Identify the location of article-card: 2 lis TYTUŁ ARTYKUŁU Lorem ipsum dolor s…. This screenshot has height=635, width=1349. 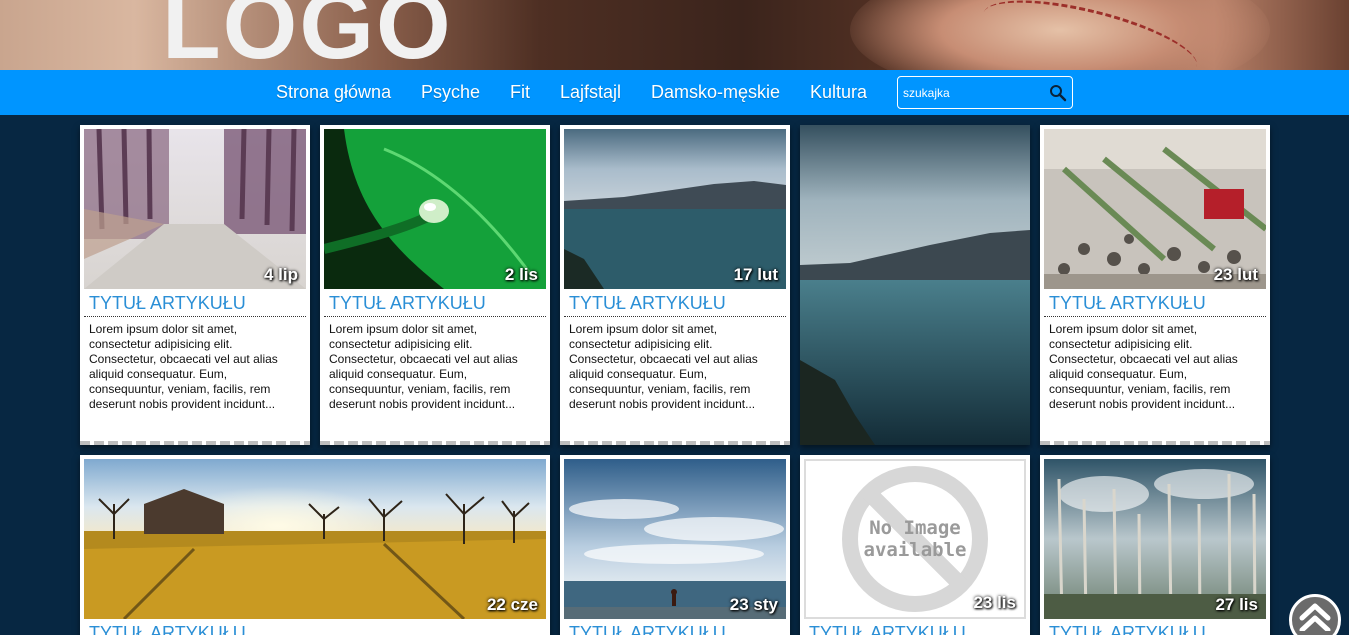
(435, 285).